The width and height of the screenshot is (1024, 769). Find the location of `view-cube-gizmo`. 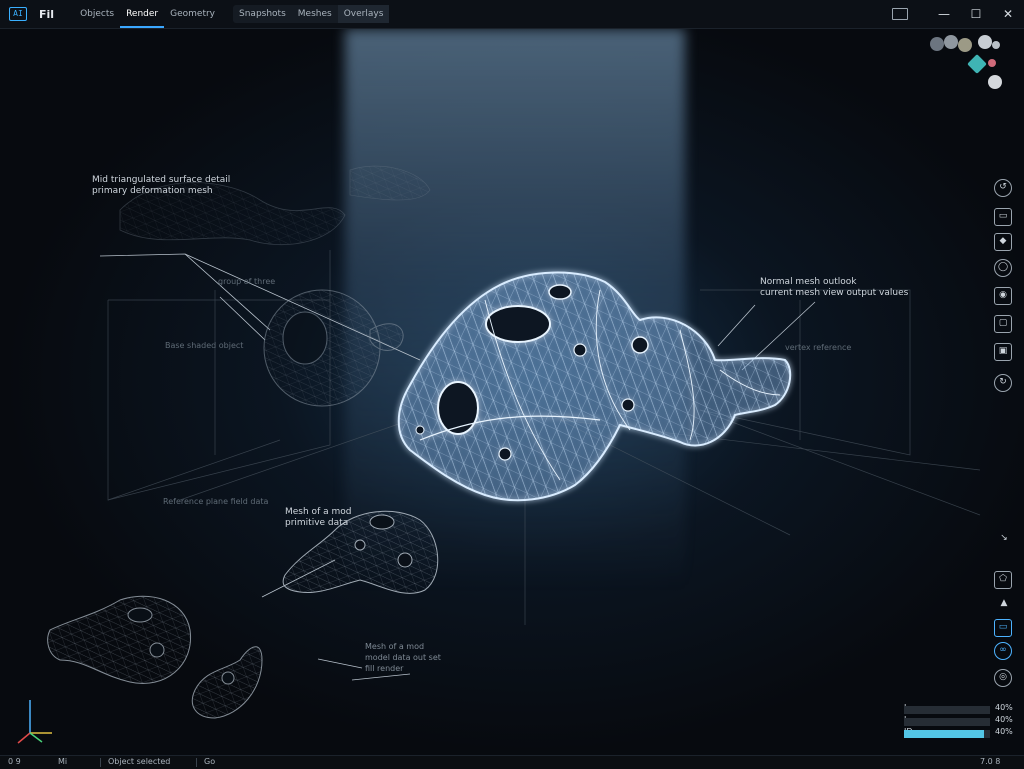

view-cube-gizmo is located at coordinates (970, 65).